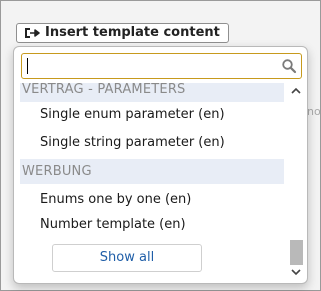  I want to click on insert-template-content-label: Insert template content, so click(132, 32).